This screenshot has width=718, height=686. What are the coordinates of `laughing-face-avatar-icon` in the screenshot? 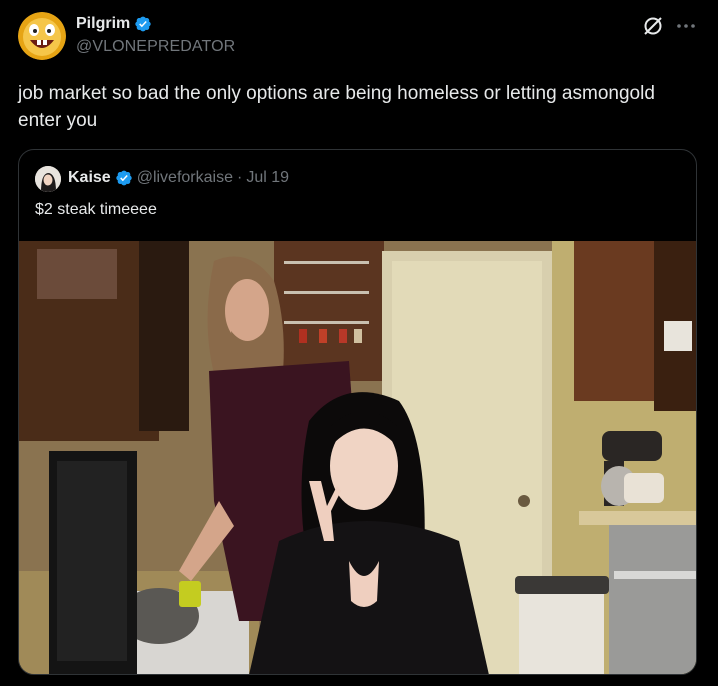 It's located at (42, 36).